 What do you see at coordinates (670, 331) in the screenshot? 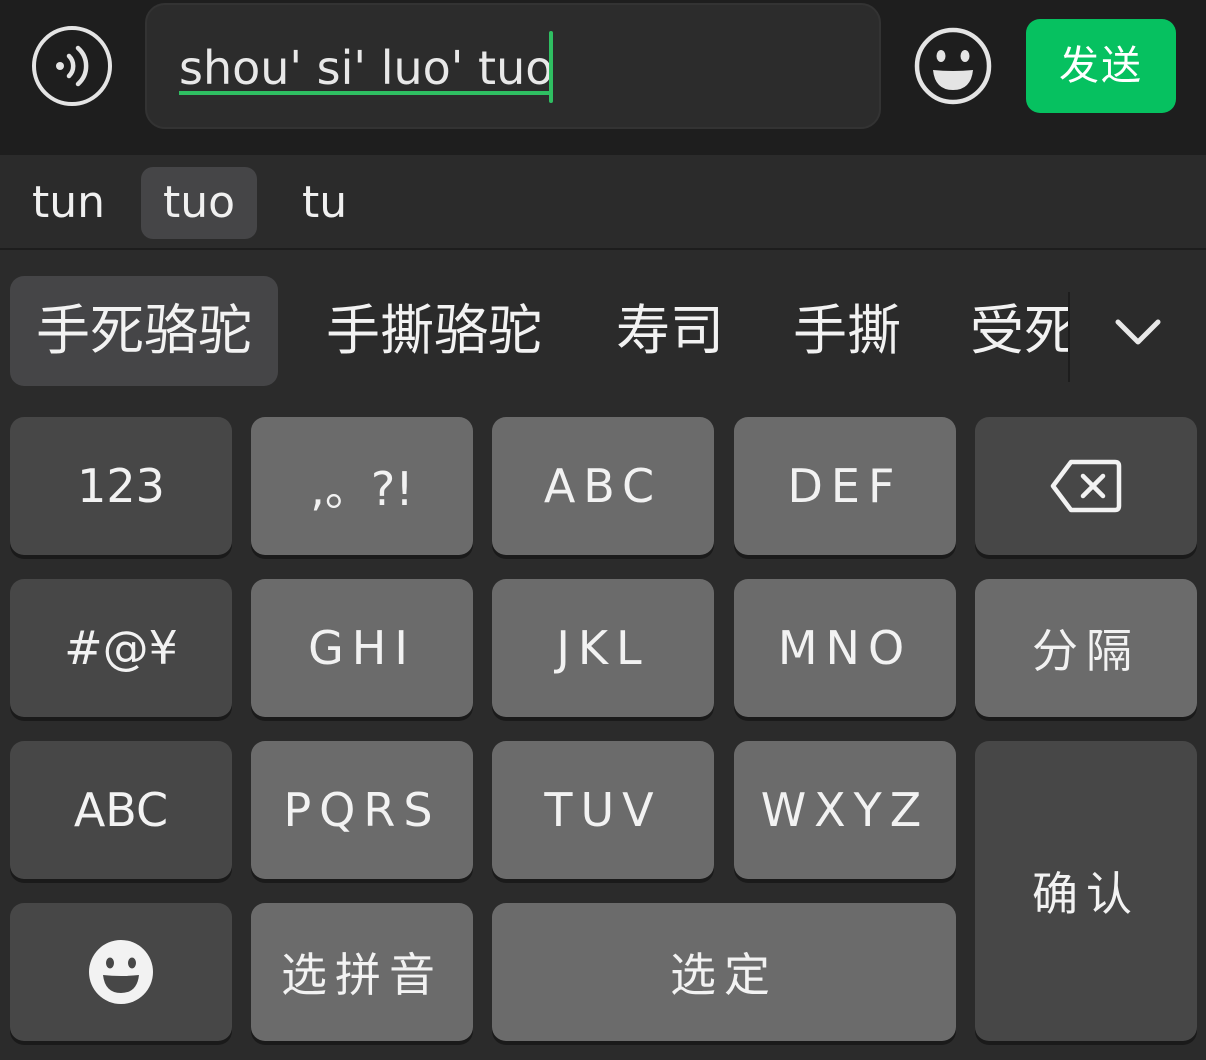
I see `candidate: 寿司` at bounding box center [670, 331].